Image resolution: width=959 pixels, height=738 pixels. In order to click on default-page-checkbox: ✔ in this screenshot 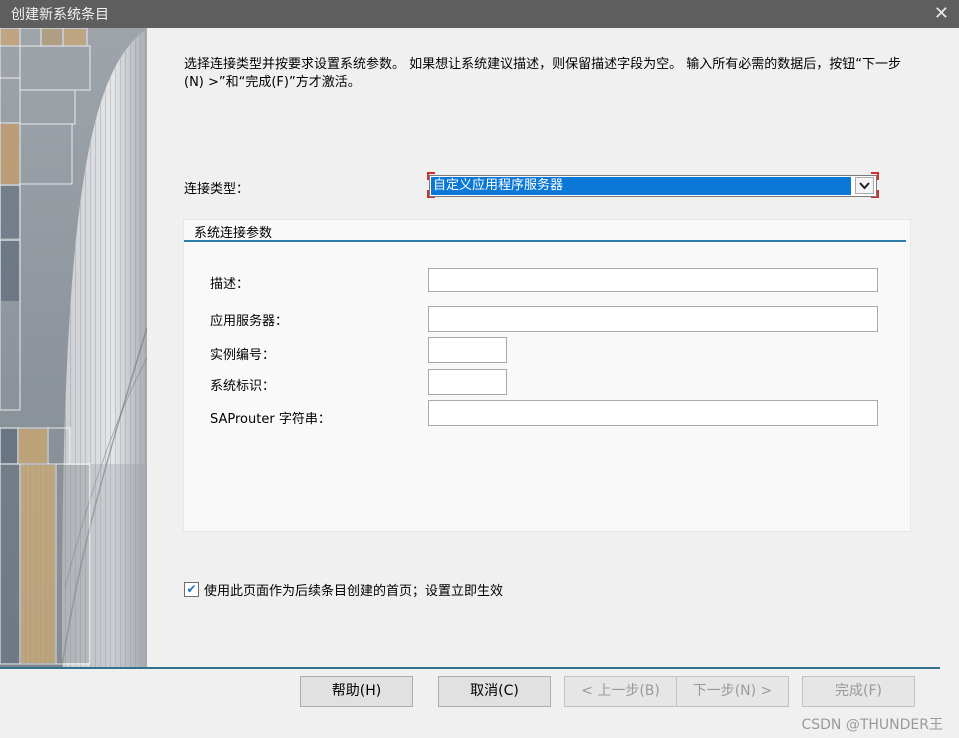, I will do `click(191, 589)`.